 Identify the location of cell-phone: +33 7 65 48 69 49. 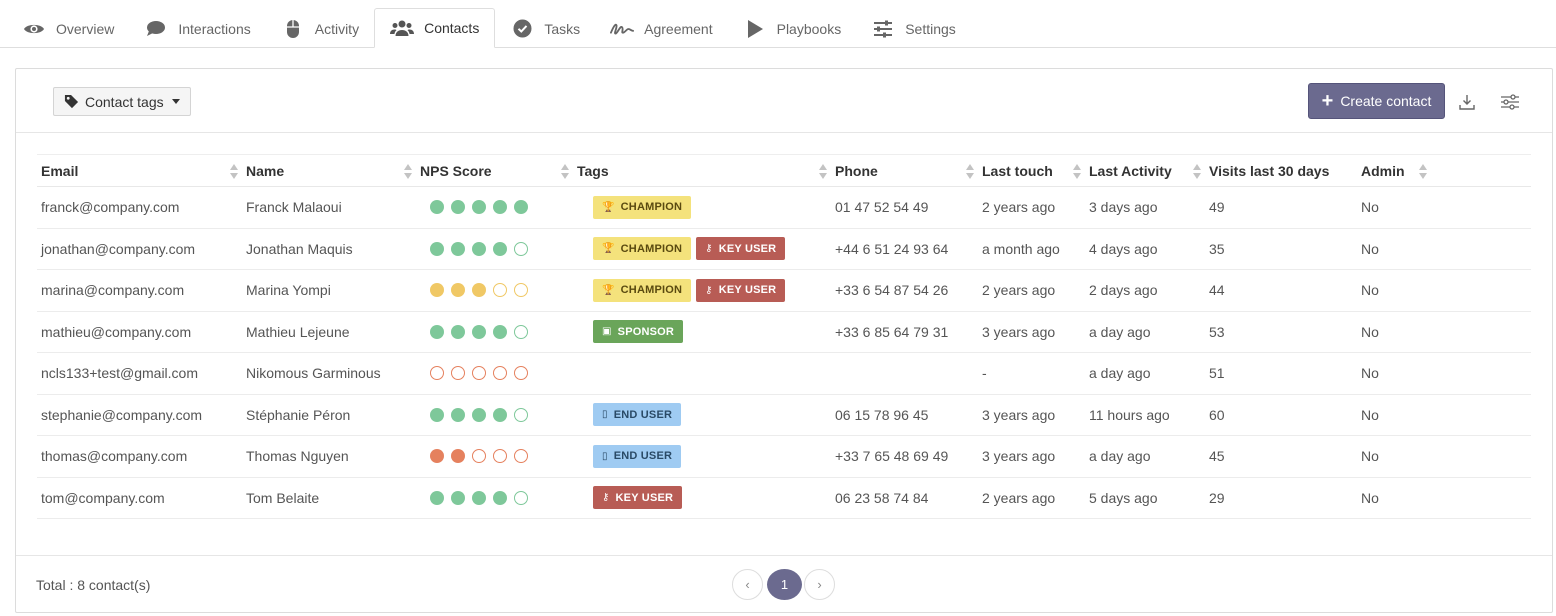
(892, 456).